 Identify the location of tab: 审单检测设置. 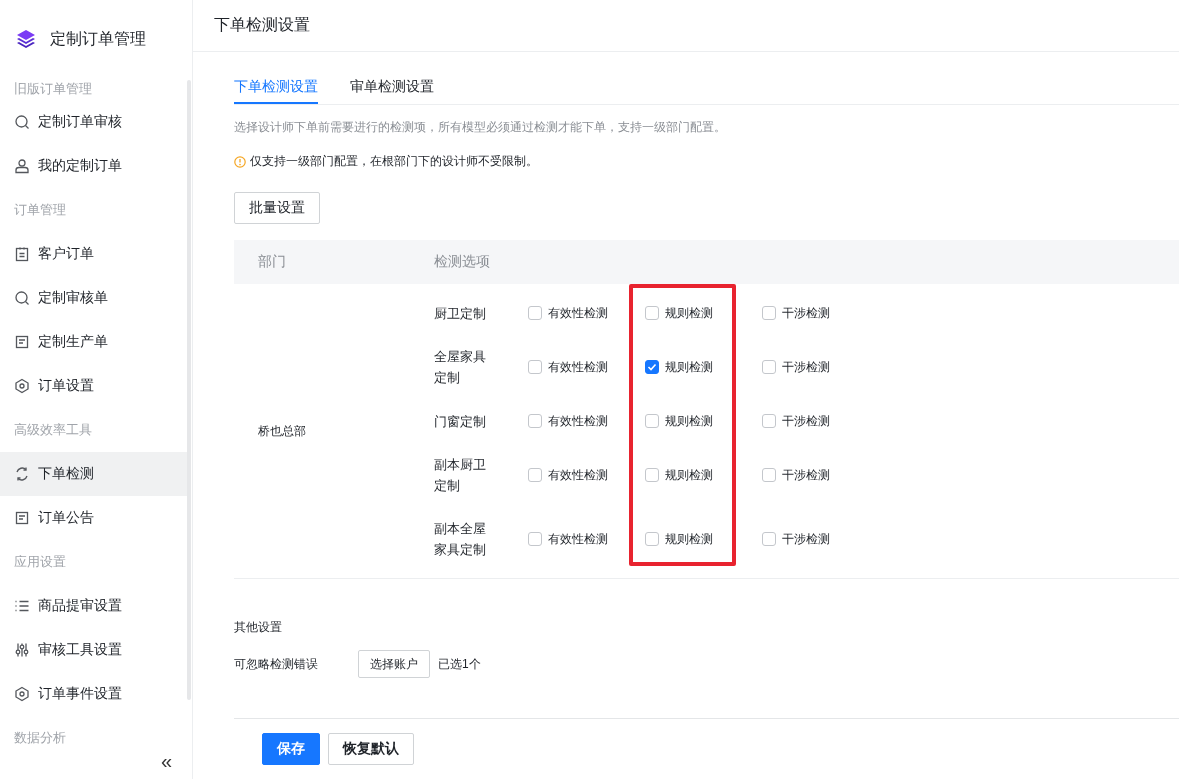
(392, 89).